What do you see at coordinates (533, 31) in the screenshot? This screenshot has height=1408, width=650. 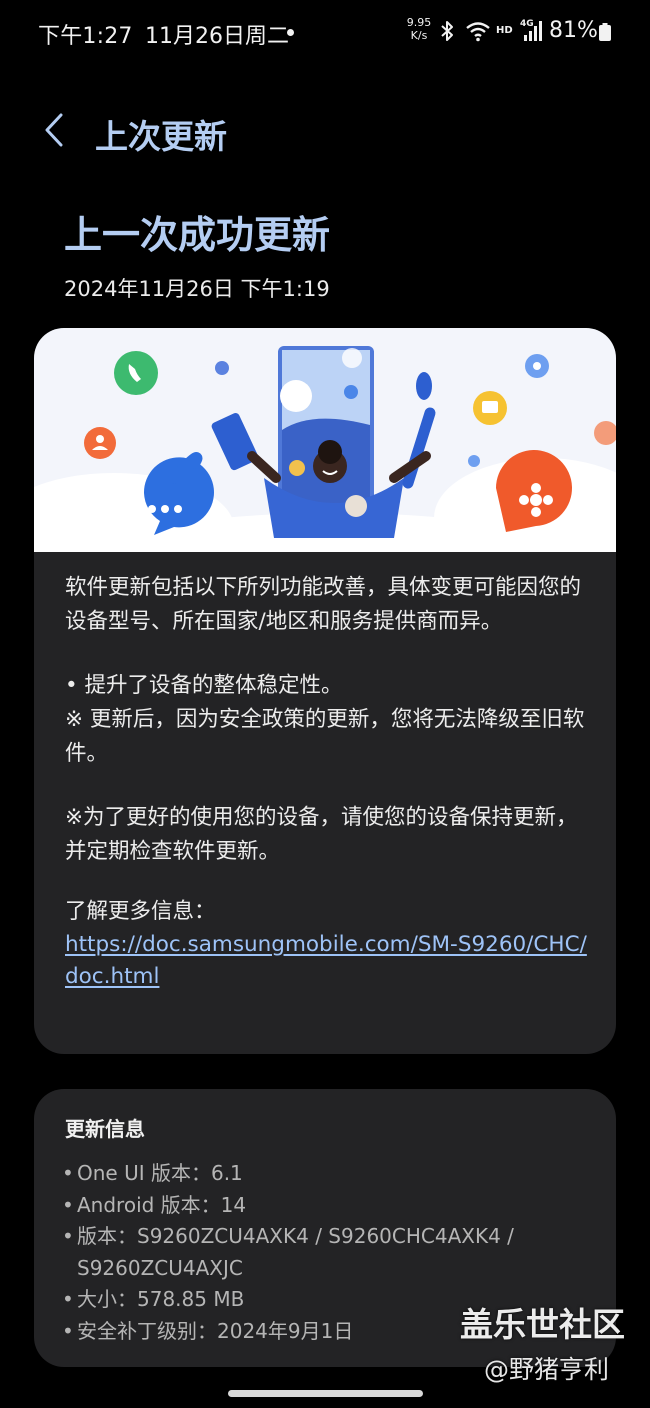 I see `signal-strength-icon` at bounding box center [533, 31].